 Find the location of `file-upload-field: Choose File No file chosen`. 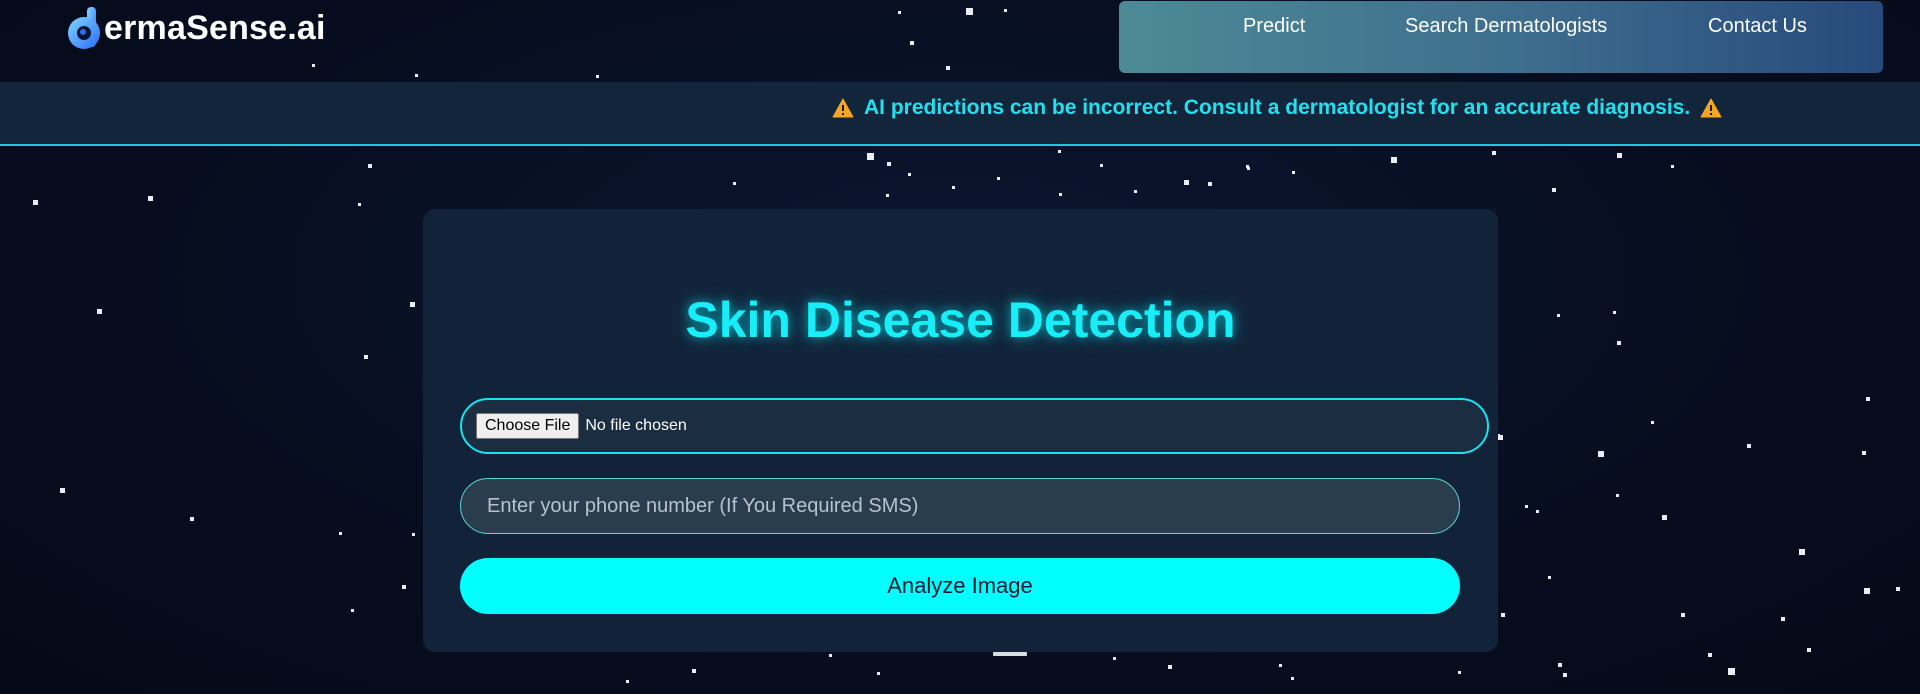

file-upload-field: Choose File No file chosen is located at coordinates (974, 426).